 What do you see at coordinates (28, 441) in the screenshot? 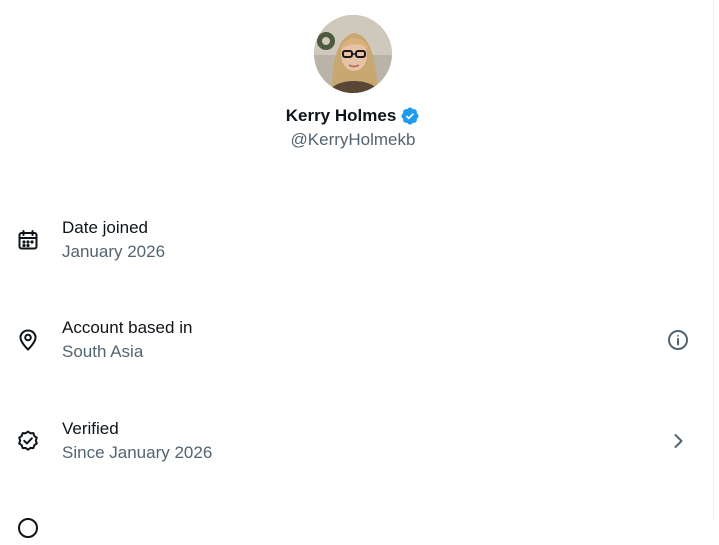
I see `verified-check-icon` at bounding box center [28, 441].